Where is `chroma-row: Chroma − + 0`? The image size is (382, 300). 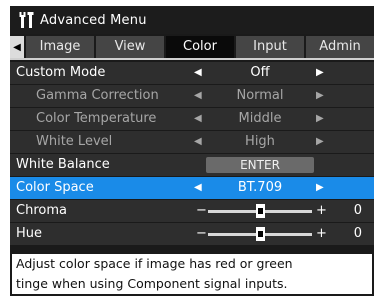 chroma-row: Chroma − + 0 is located at coordinates (192, 211).